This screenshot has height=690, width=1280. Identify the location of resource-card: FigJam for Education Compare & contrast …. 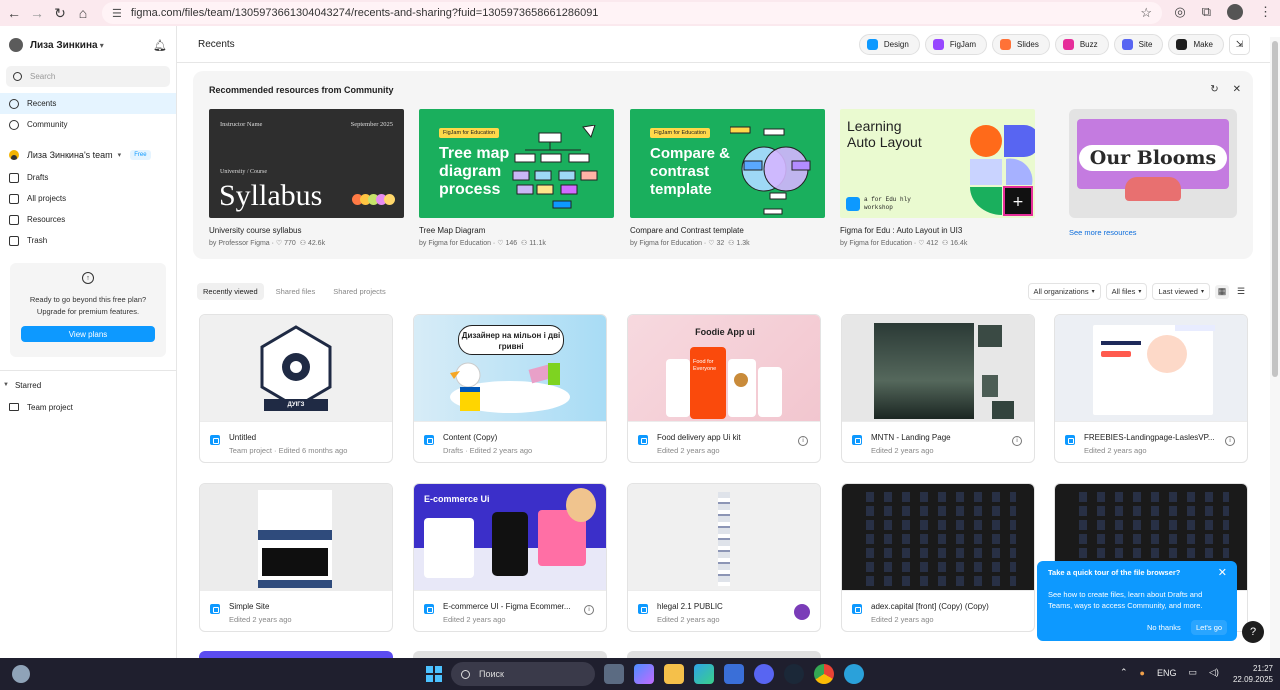
(727, 178).